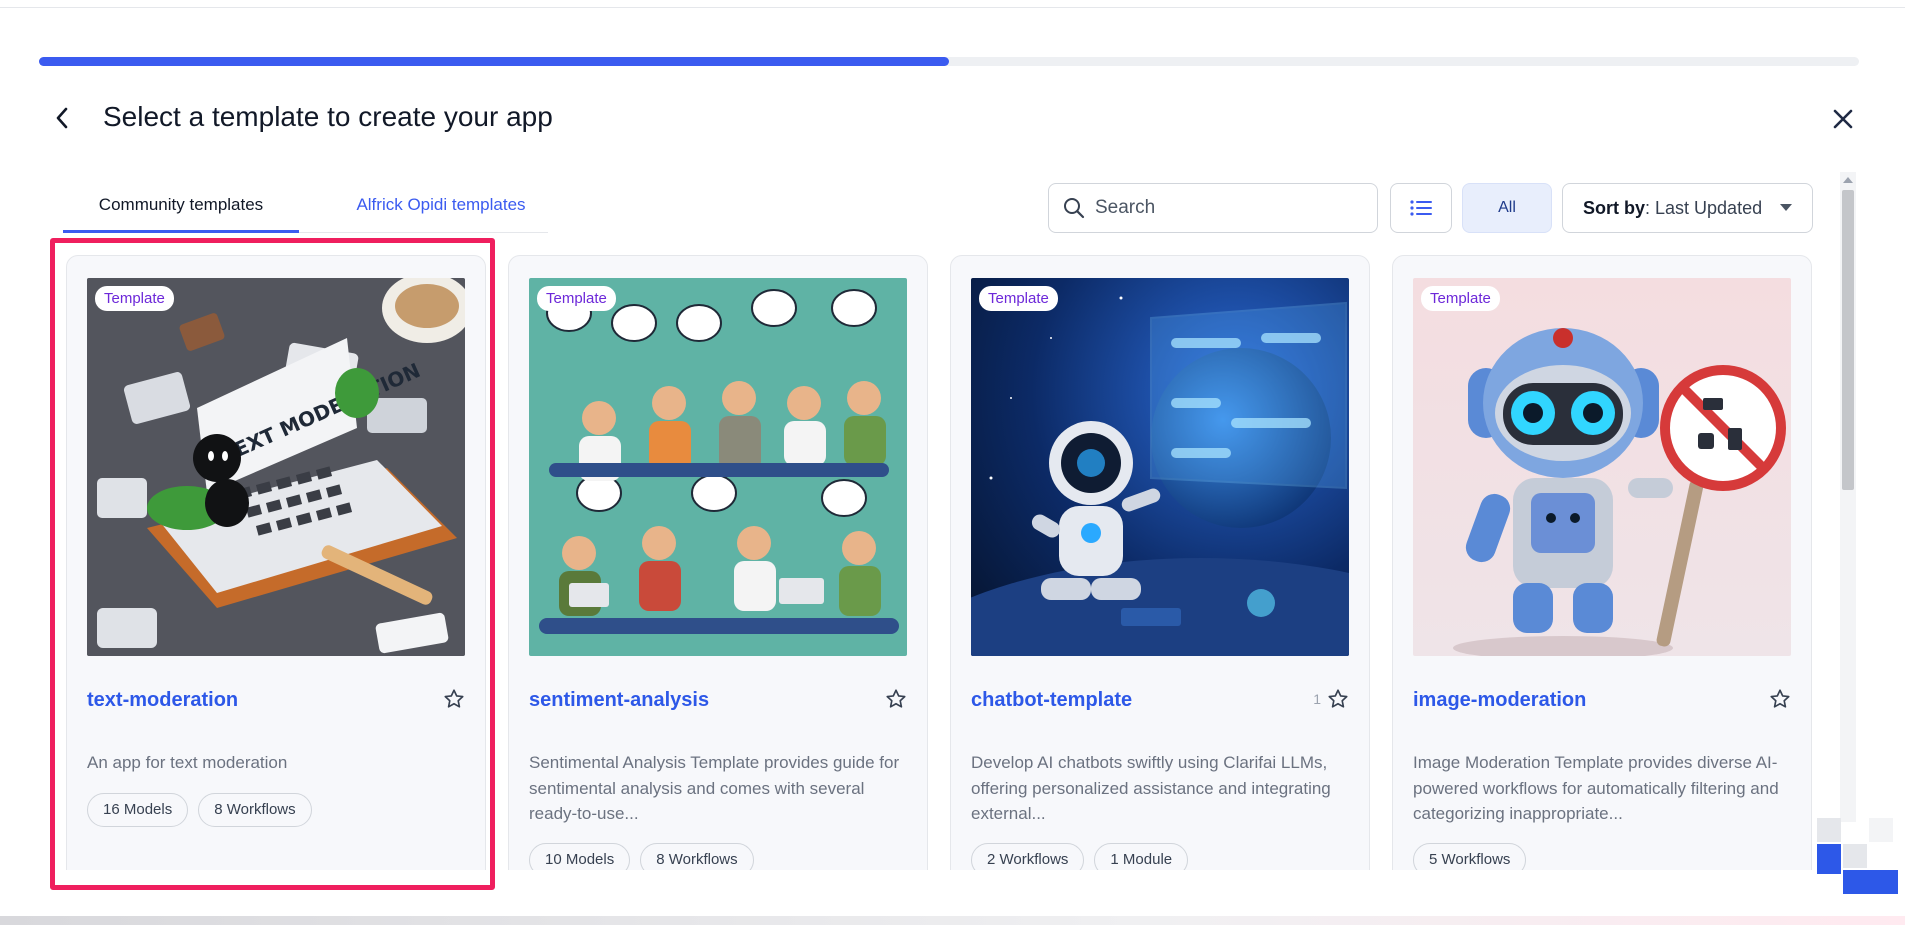 The image size is (1905, 925). What do you see at coordinates (1051, 700) in the screenshot?
I see `card-title: chatbot-template` at bounding box center [1051, 700].